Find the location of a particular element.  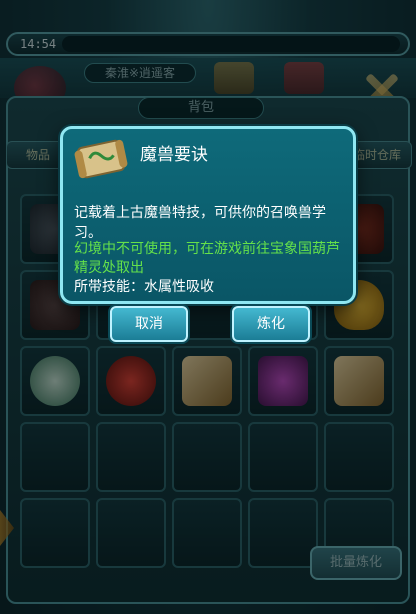

skill-value: 水属性吸收 is located at coordinates (179, 287).